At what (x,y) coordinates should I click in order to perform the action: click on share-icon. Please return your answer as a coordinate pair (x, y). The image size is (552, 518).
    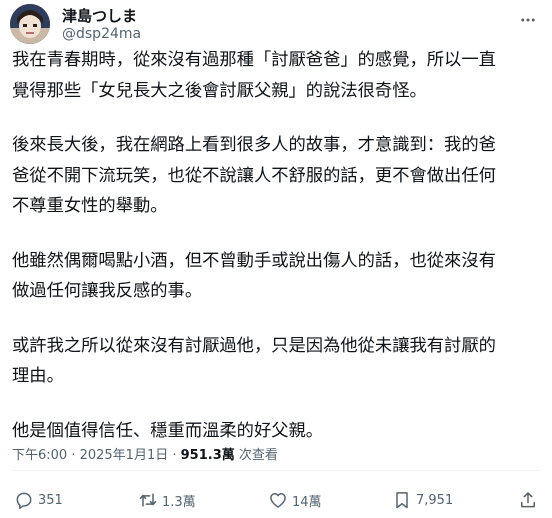
    Looking at the image, I should click on (528, 500).